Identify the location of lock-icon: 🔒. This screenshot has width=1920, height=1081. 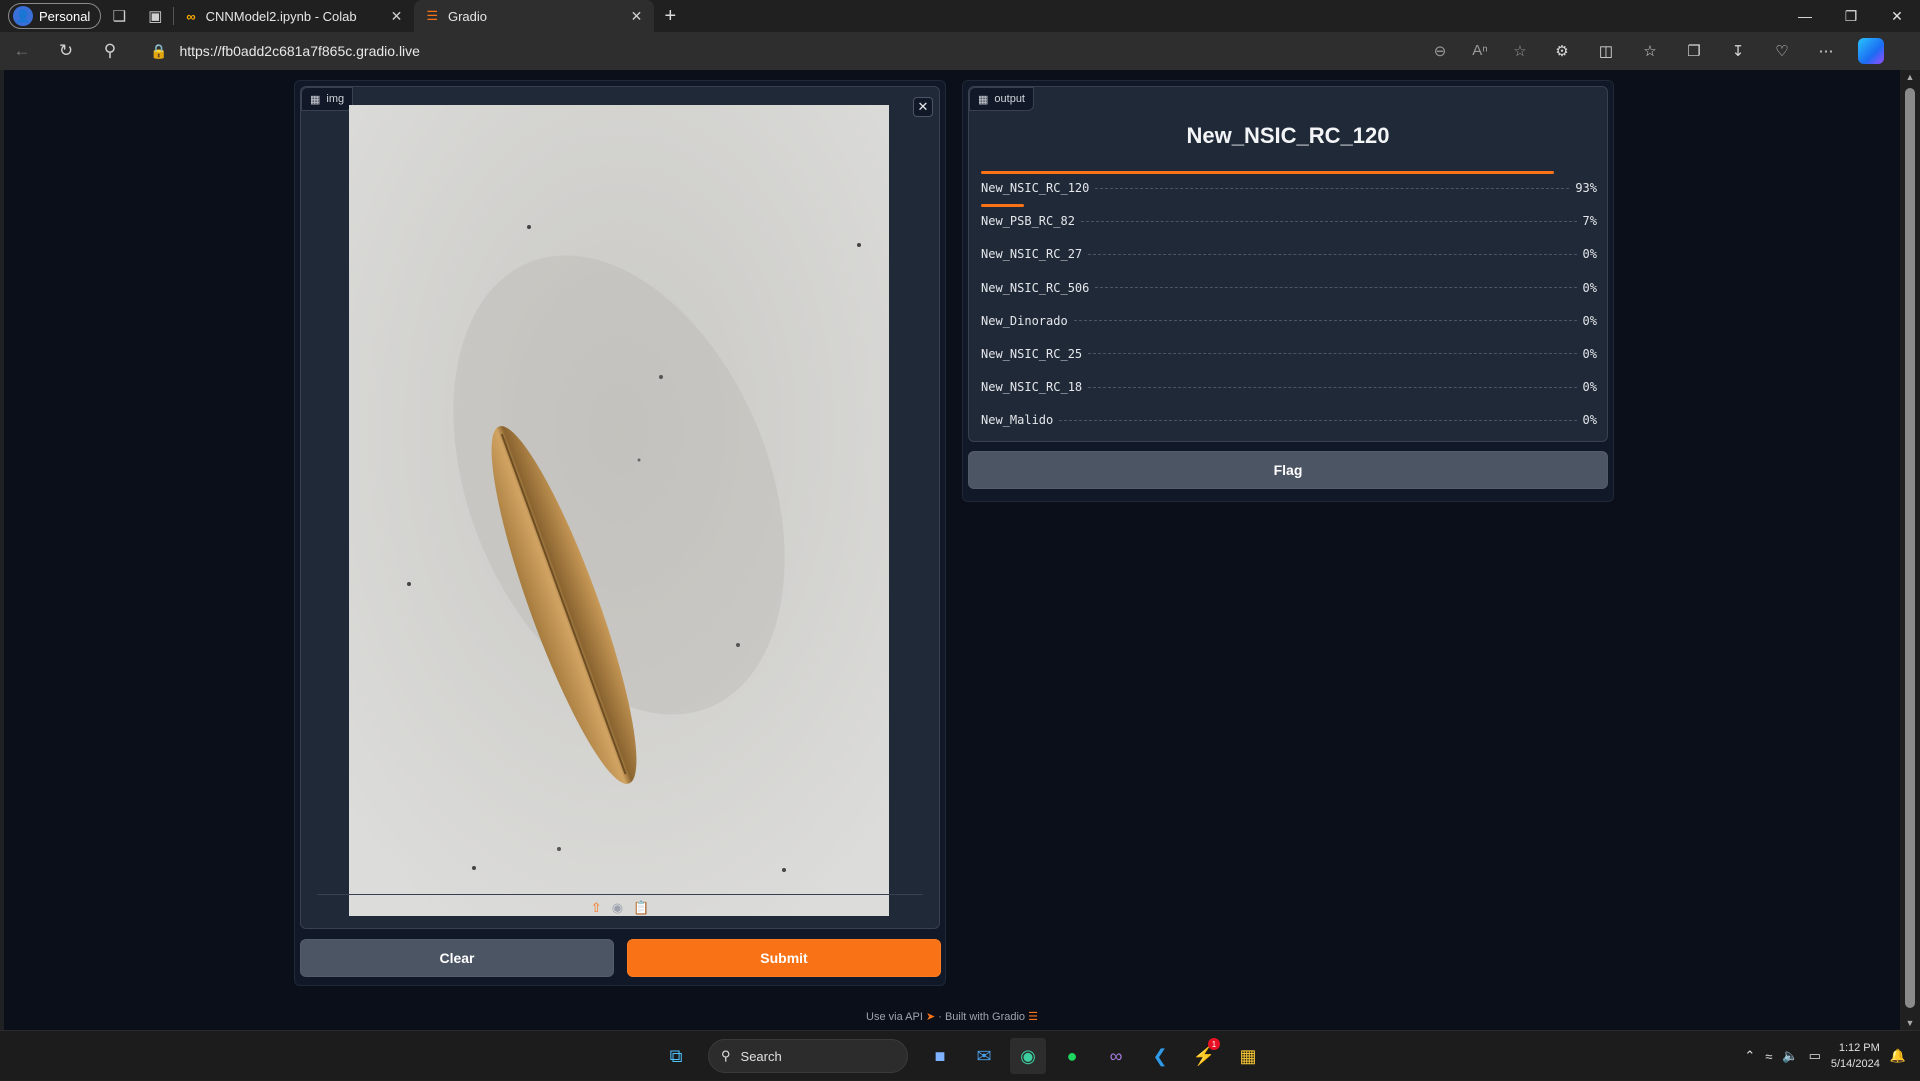
(158, 51).